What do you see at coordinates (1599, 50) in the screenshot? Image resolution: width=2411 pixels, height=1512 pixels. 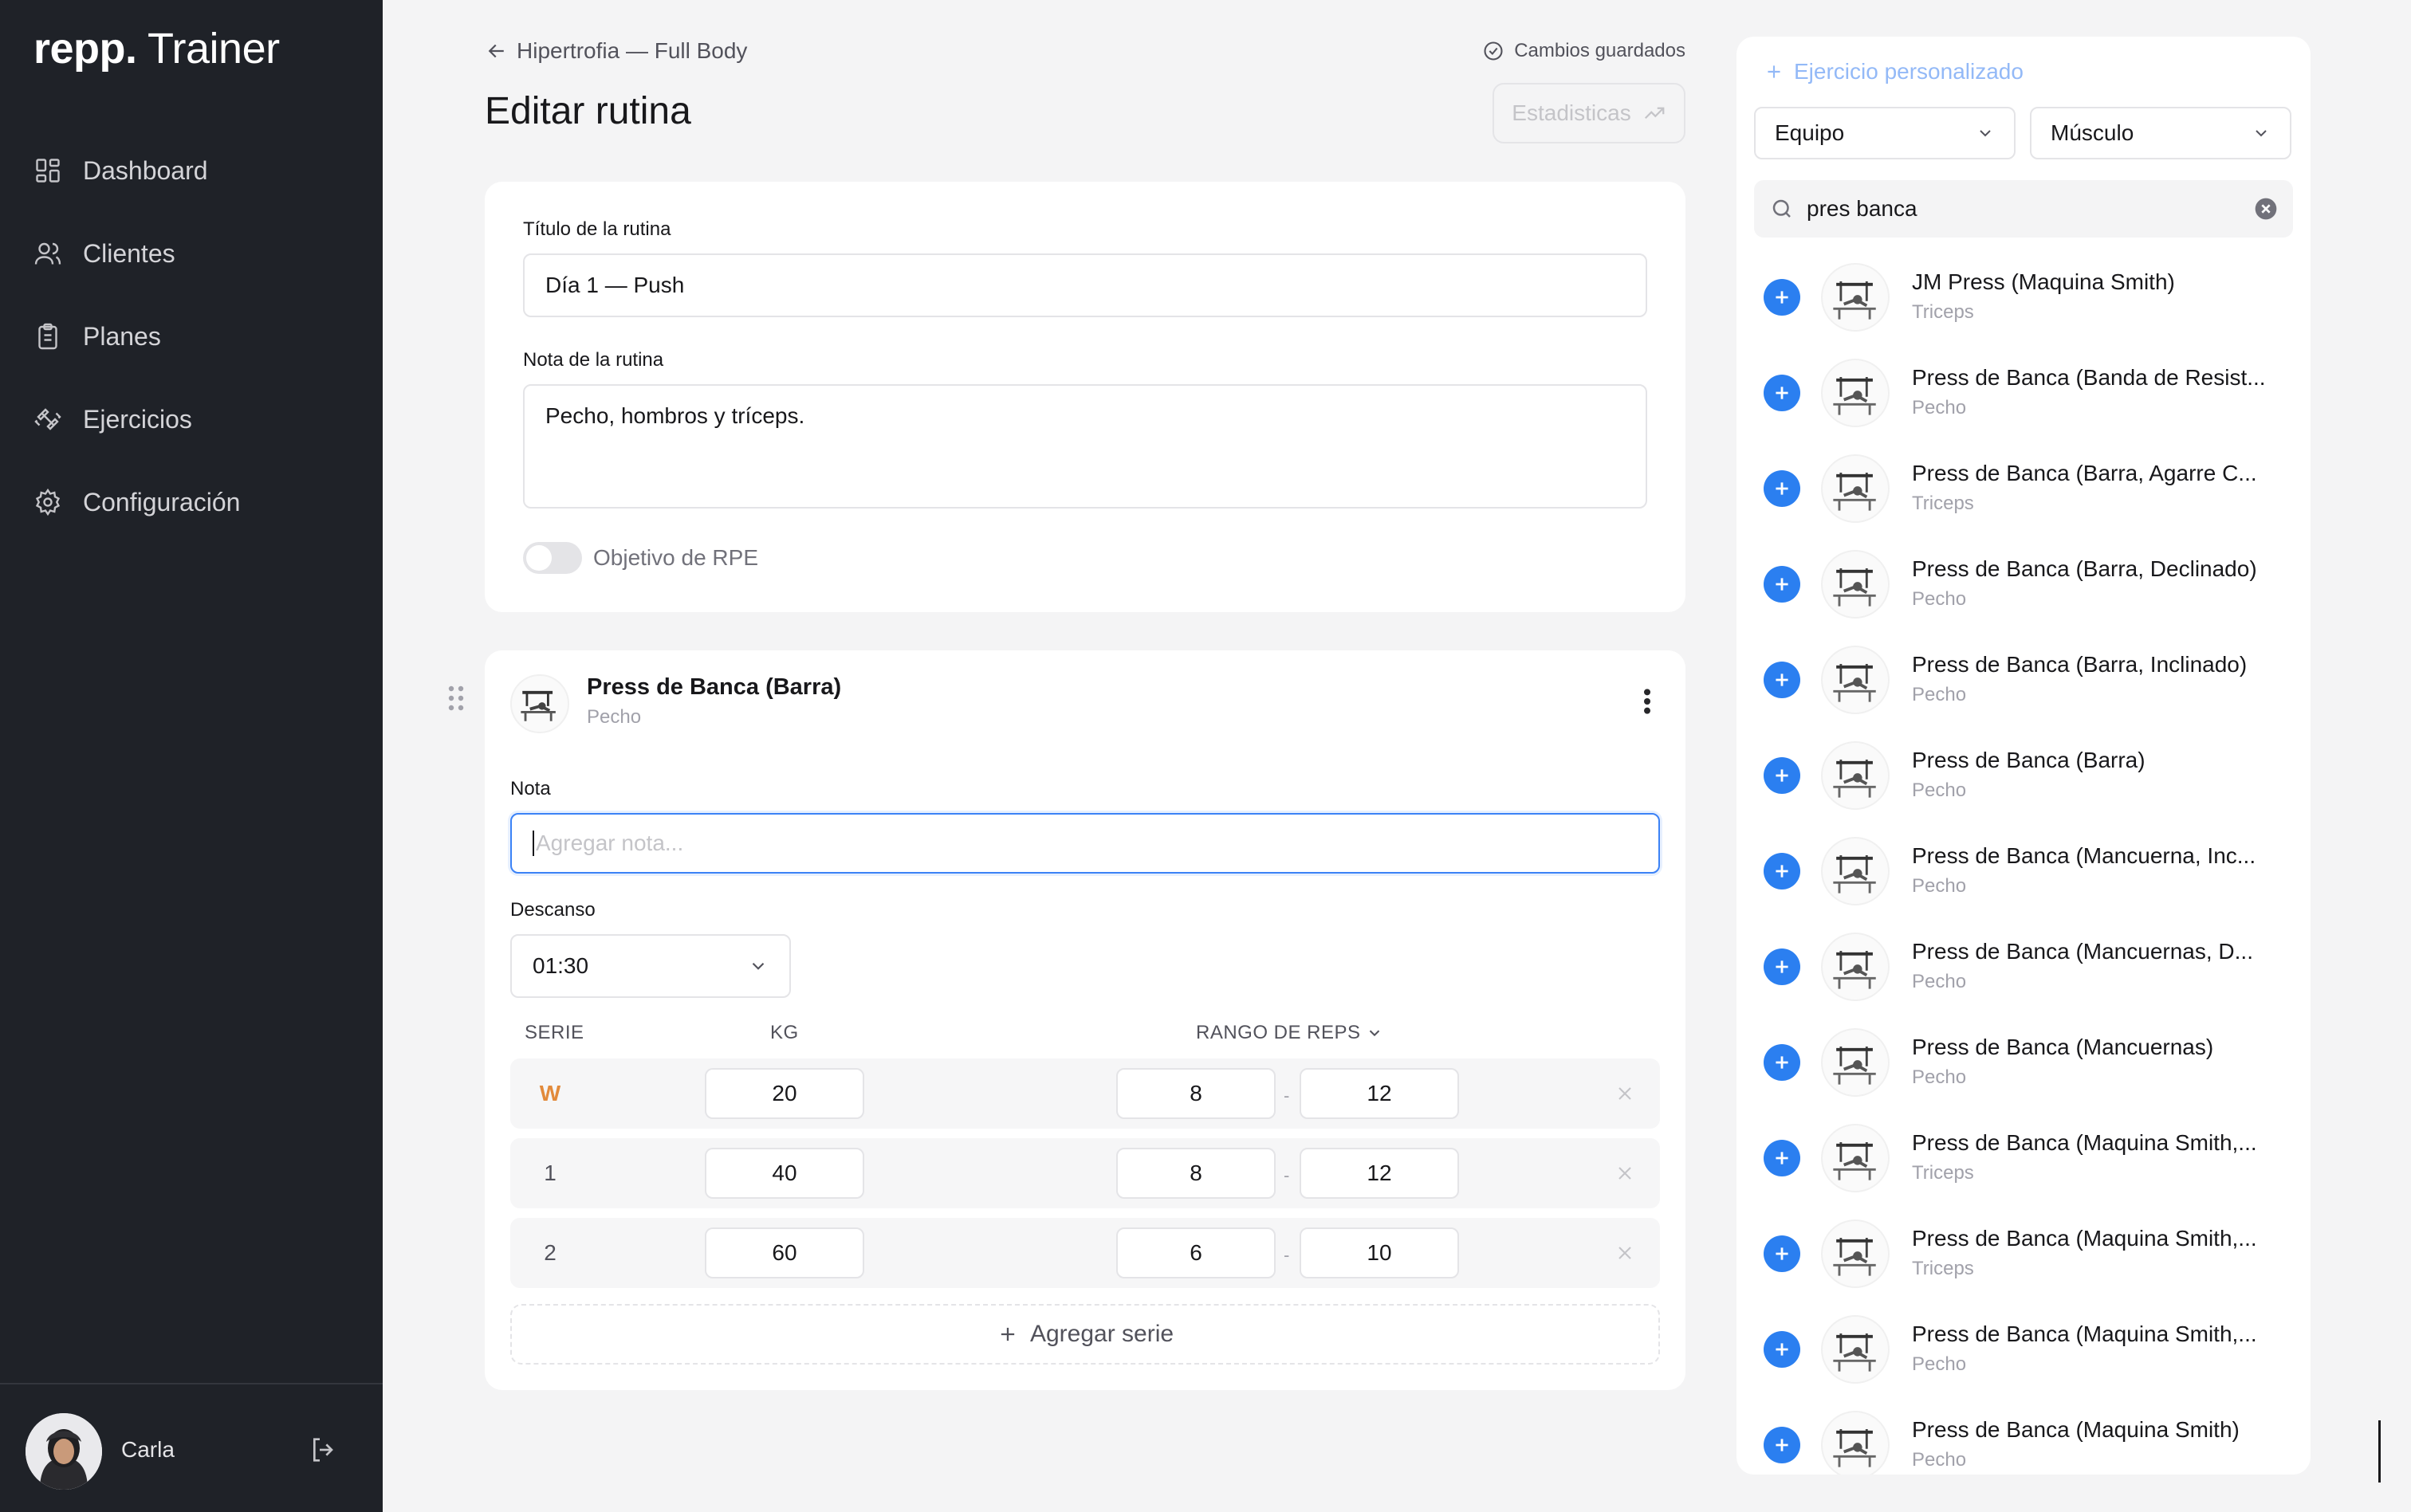 I see `save-status-label: Cambios guardados` at bounding box center [1599, 50].